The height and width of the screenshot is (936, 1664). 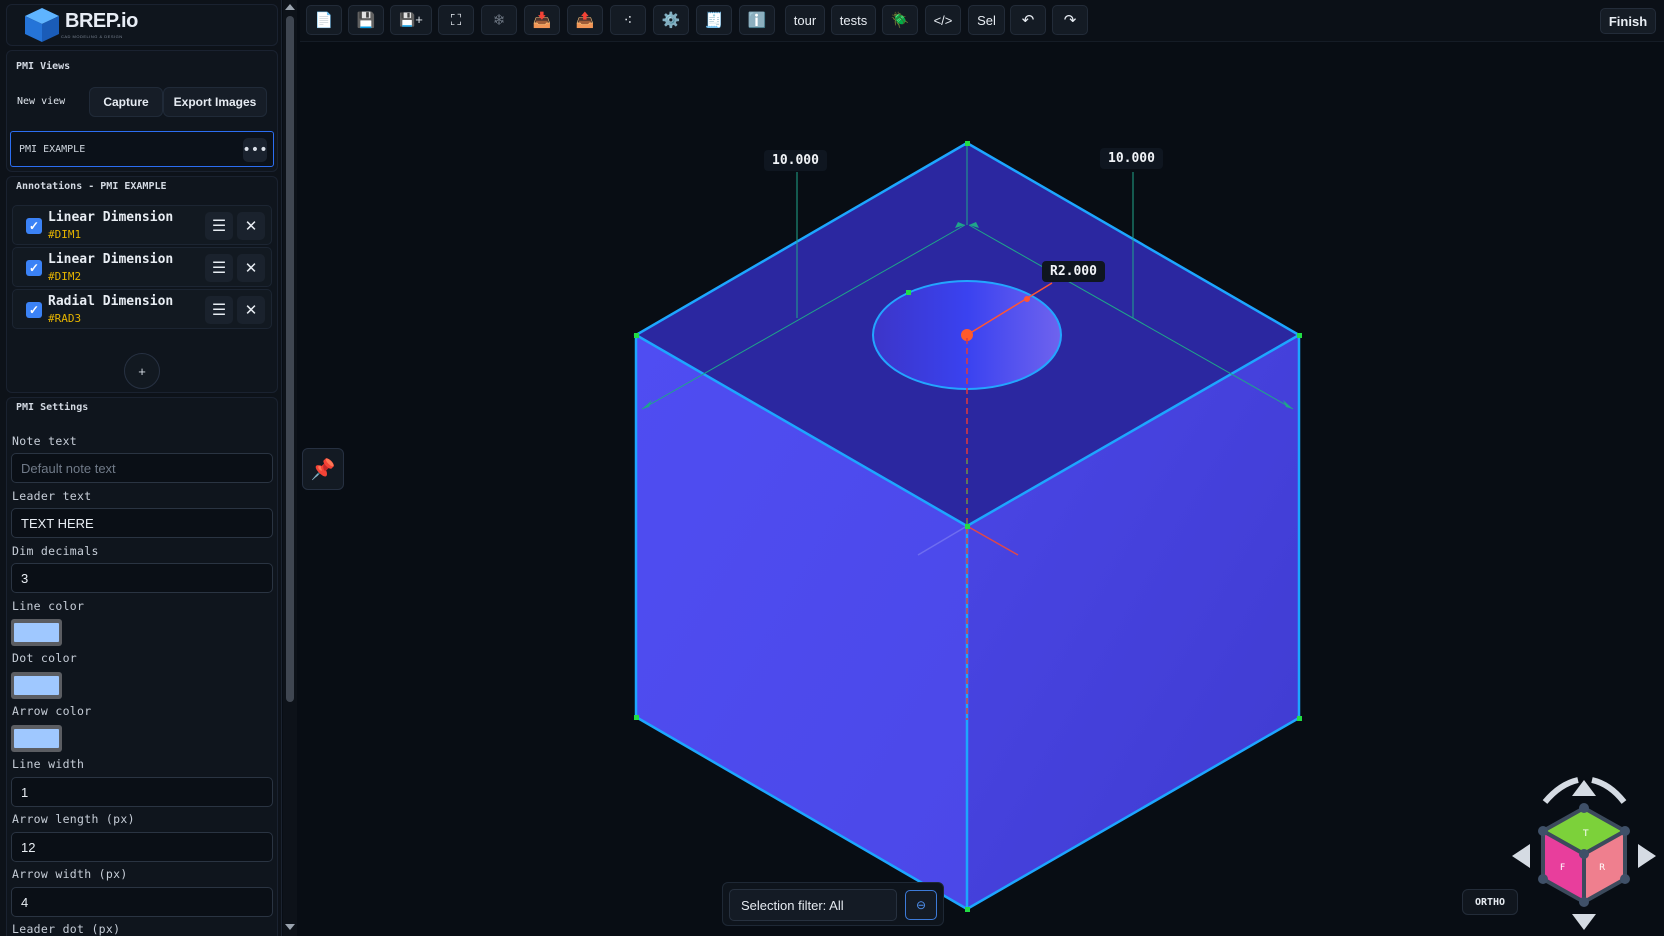 I want to click on dimension-label-dim2: 10.000, so click(x=1131, y=158).